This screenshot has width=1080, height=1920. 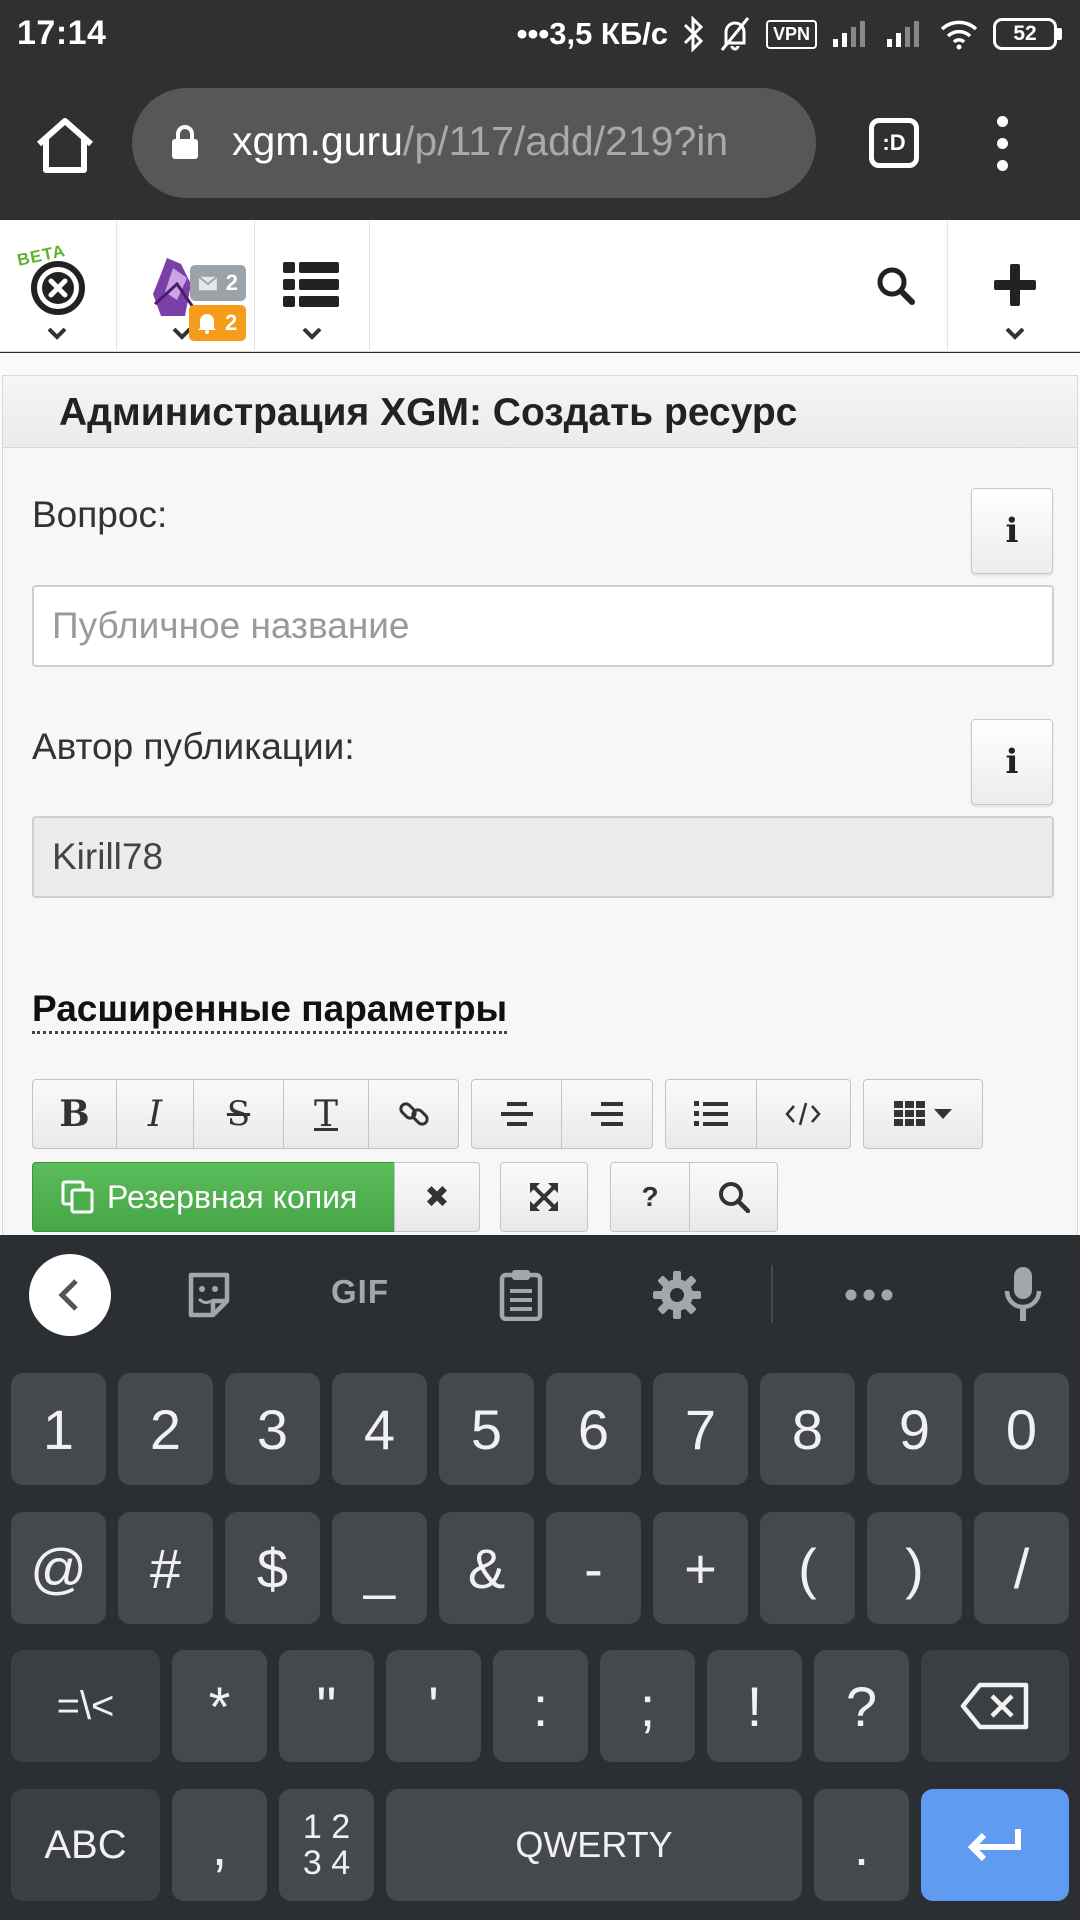 What do you see at coordinates (85, 1706) in the screenshot?
I see `key-more-symbols: =\<` at bounding box center [85, 1706].